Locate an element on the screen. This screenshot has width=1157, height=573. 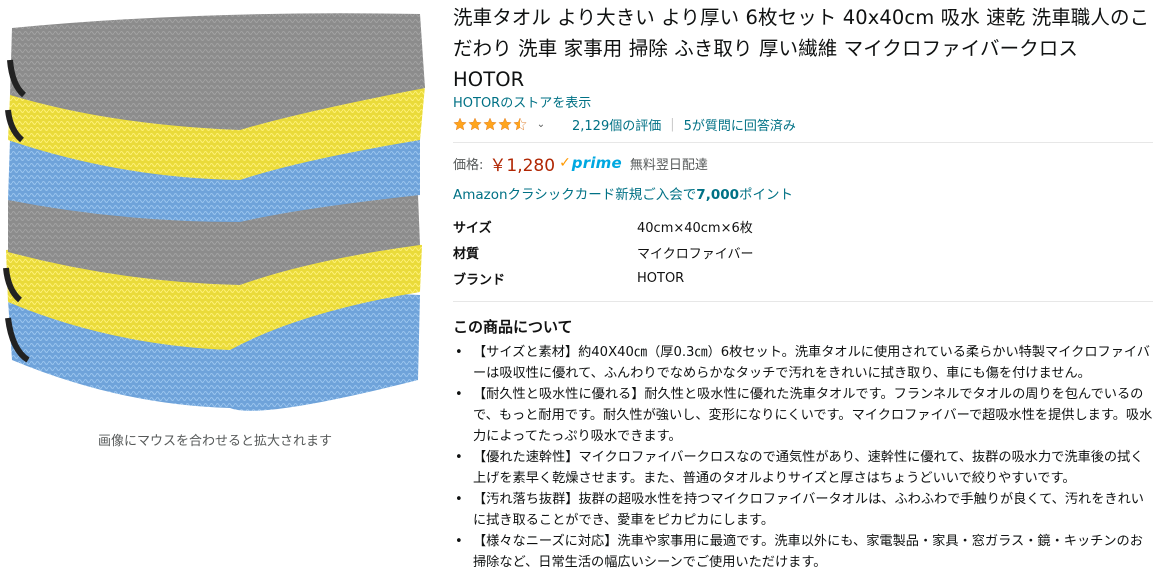
spec-key: 材質 is located at coordinates (466, 254).